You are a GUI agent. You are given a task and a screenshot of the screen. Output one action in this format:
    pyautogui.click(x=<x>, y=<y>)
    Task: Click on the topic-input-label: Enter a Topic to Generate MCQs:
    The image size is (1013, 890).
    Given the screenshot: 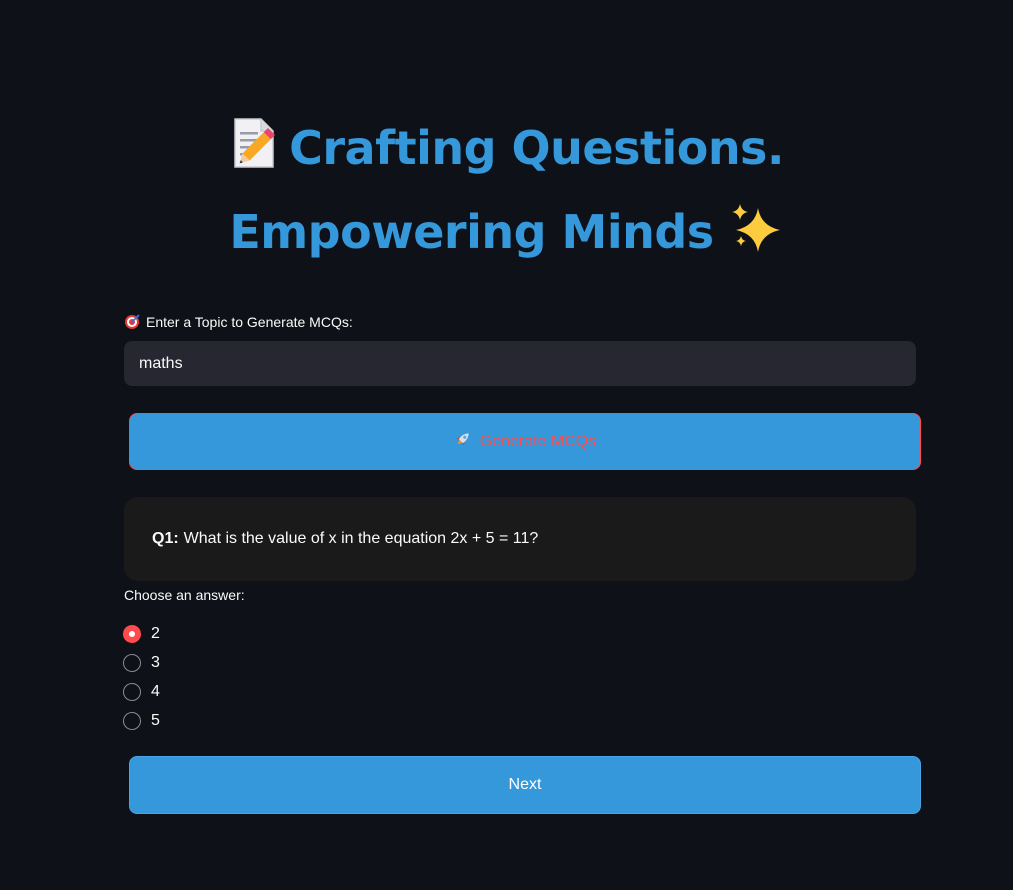 What is the action you would take?
    pyautogui.click(x=238, y=322)
    